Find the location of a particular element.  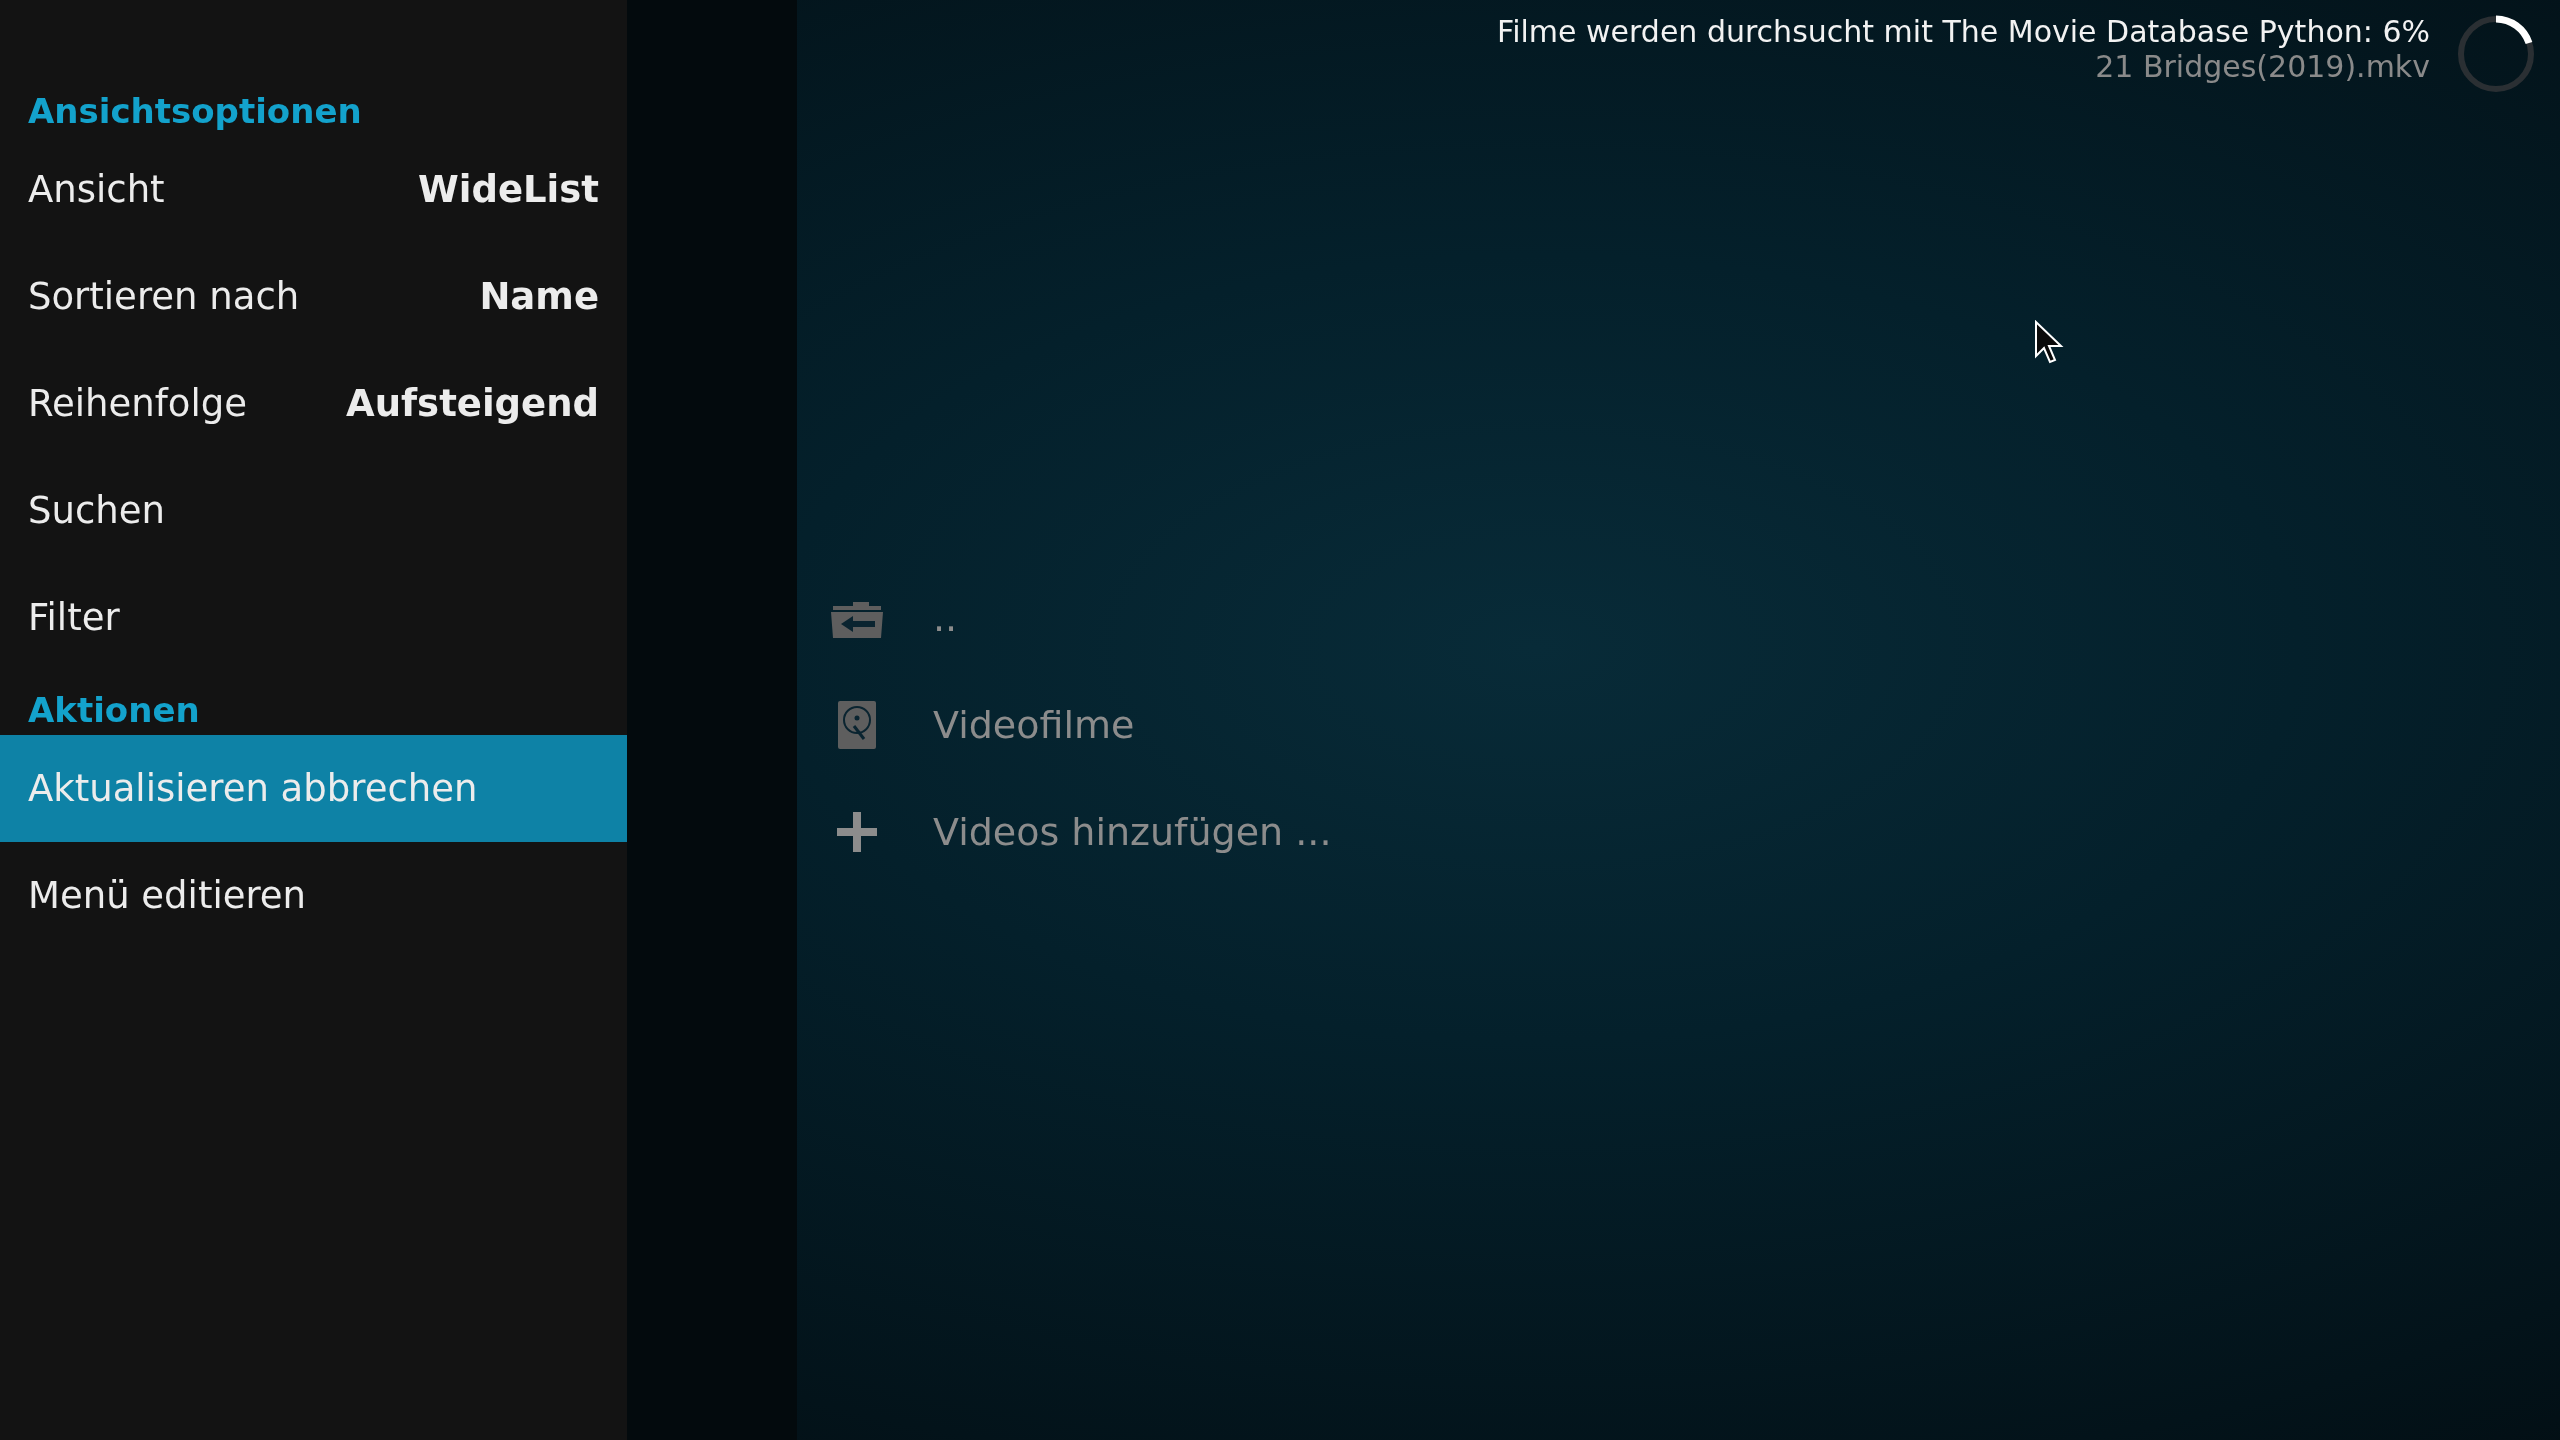

menu-option: Reihenfolge Aufsteigend is located at coordinates (313, 403).